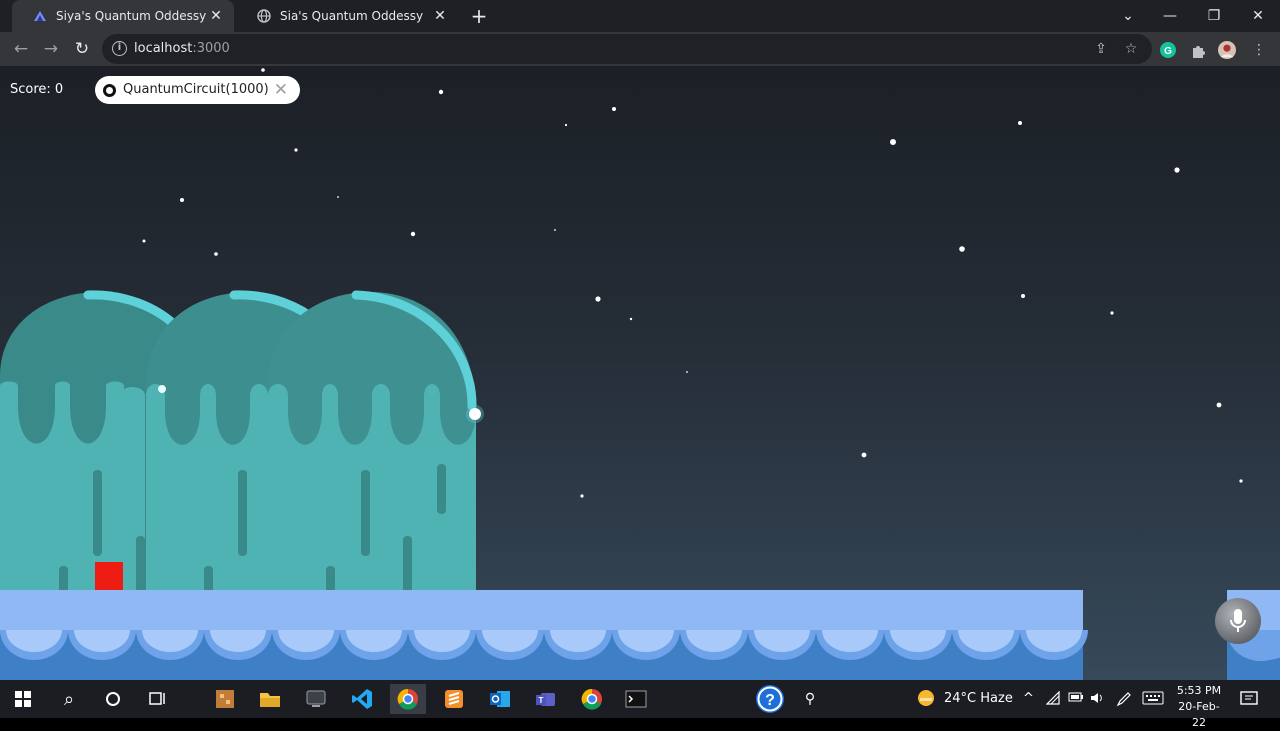 The width and height of the screenshot is (1280, 731). What do you see at coordinates (479, 16) in the screenshot?
I see `new-tab-button: +` at bounding box center [479, 16].